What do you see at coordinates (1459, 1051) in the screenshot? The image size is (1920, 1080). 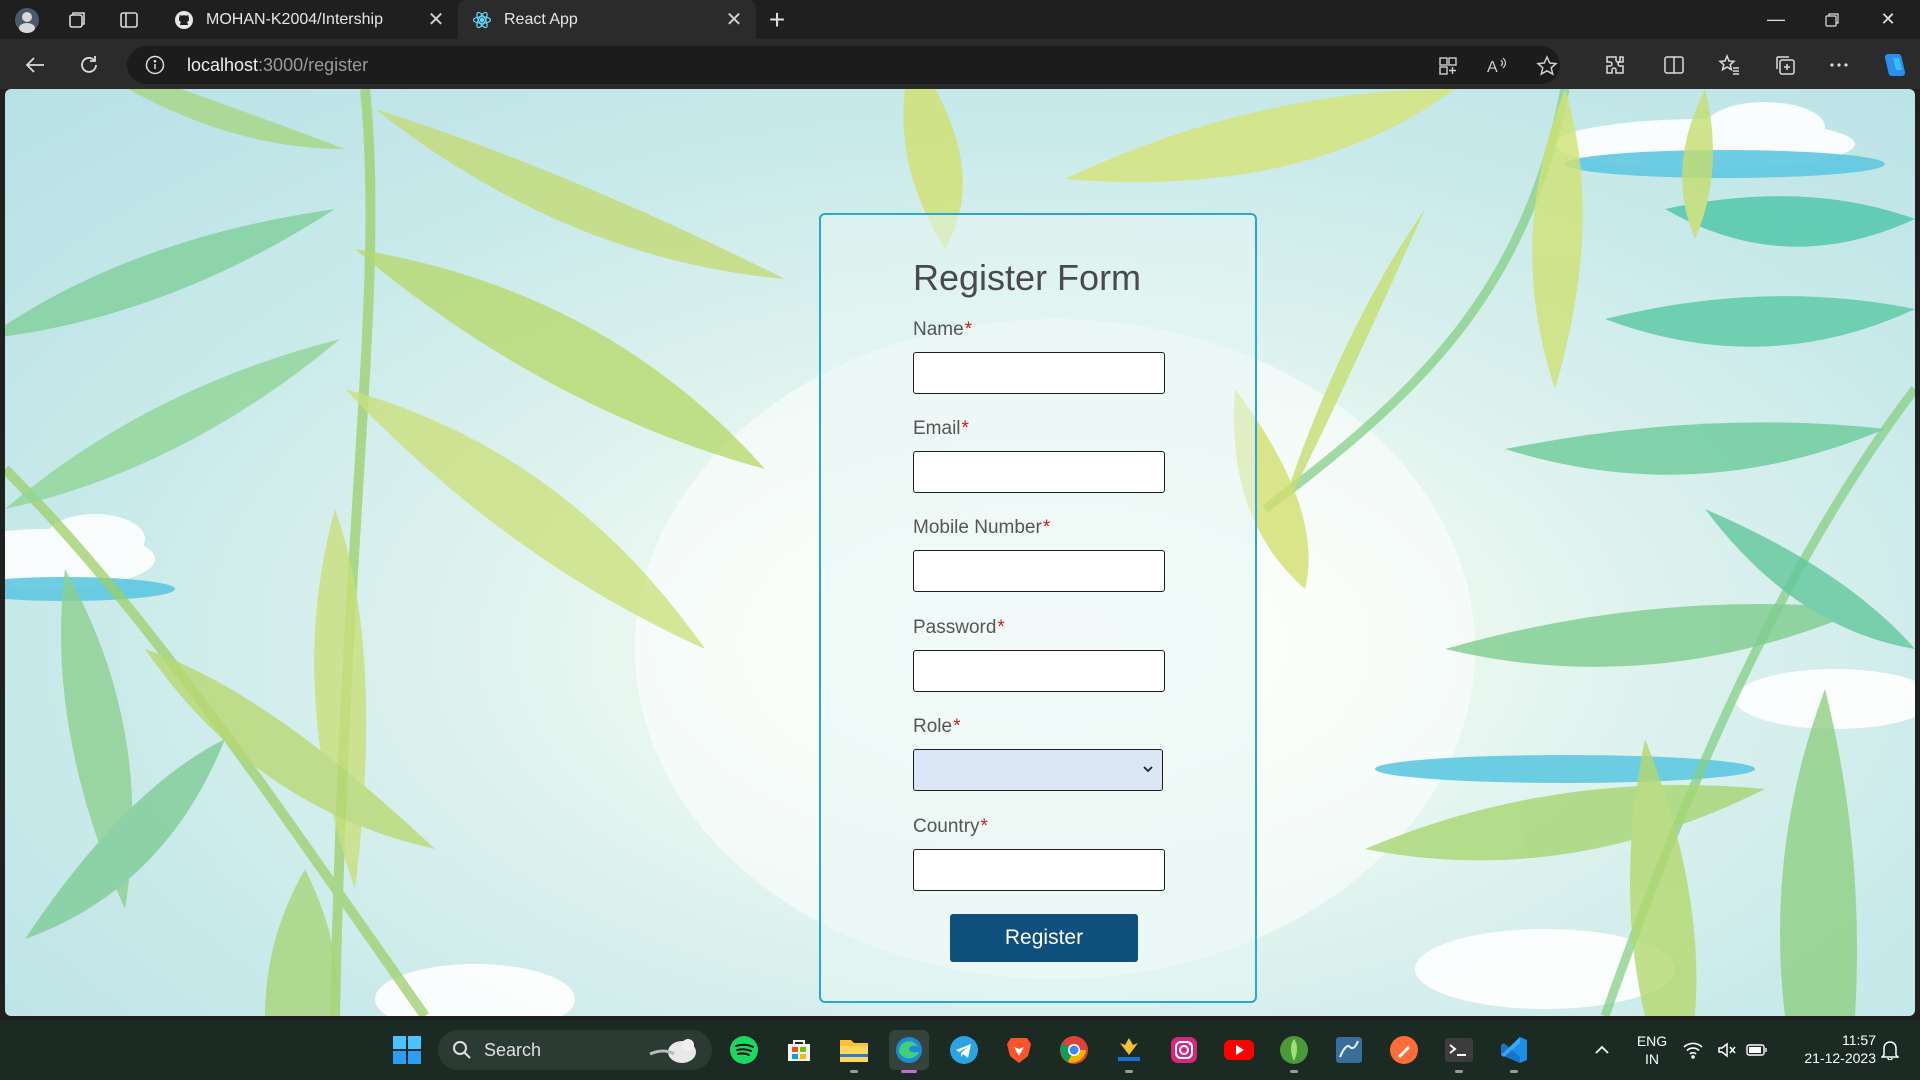 I see `terminal-icon` at bounding box center [1459, 1051].